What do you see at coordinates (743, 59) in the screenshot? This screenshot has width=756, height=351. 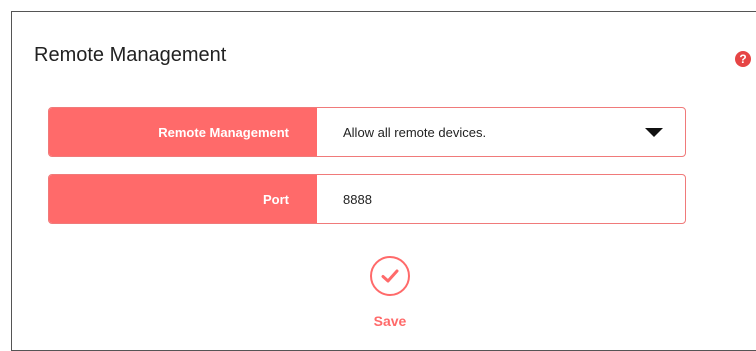 I see `help-icon: ?` at bounding box center [743, 59].